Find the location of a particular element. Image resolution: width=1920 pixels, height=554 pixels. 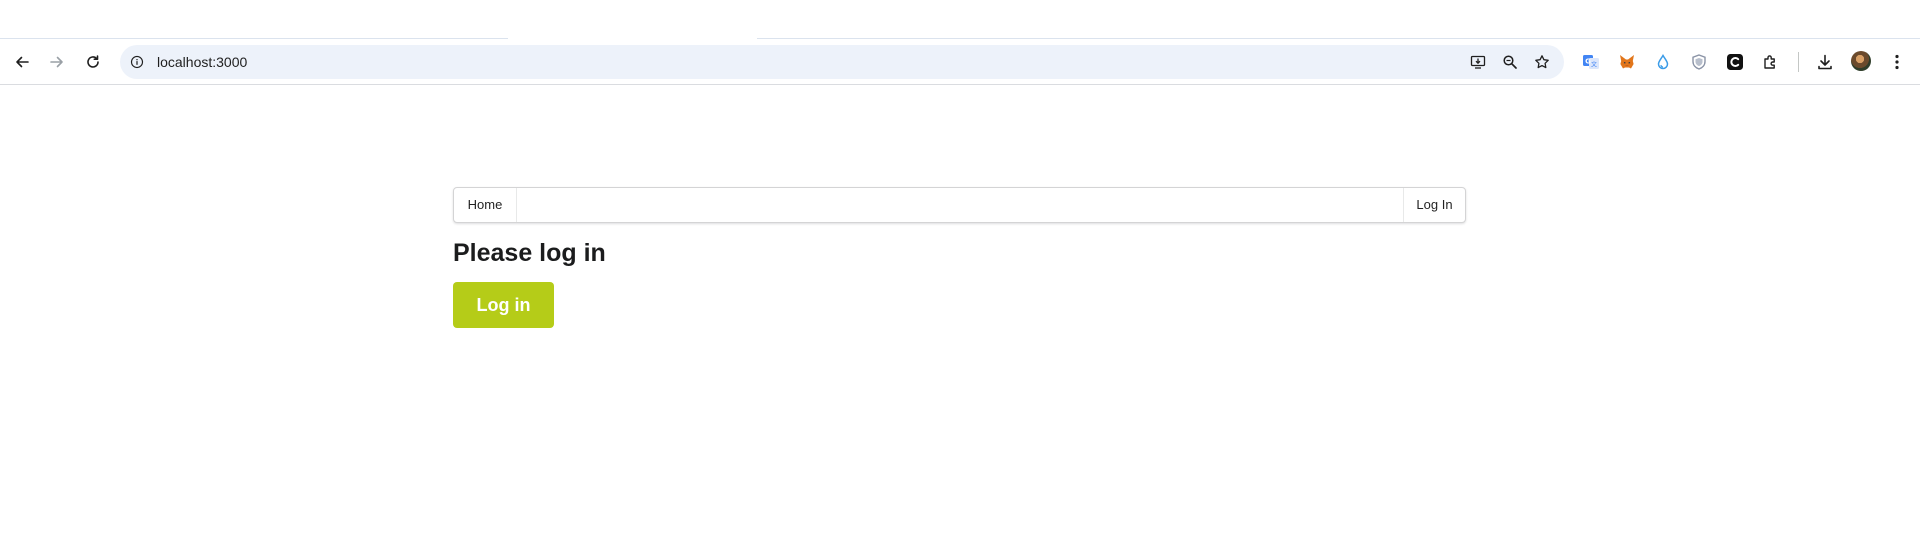

browser-toolbar: localhost:3000 G 文 is located at coordinates (960, 62).